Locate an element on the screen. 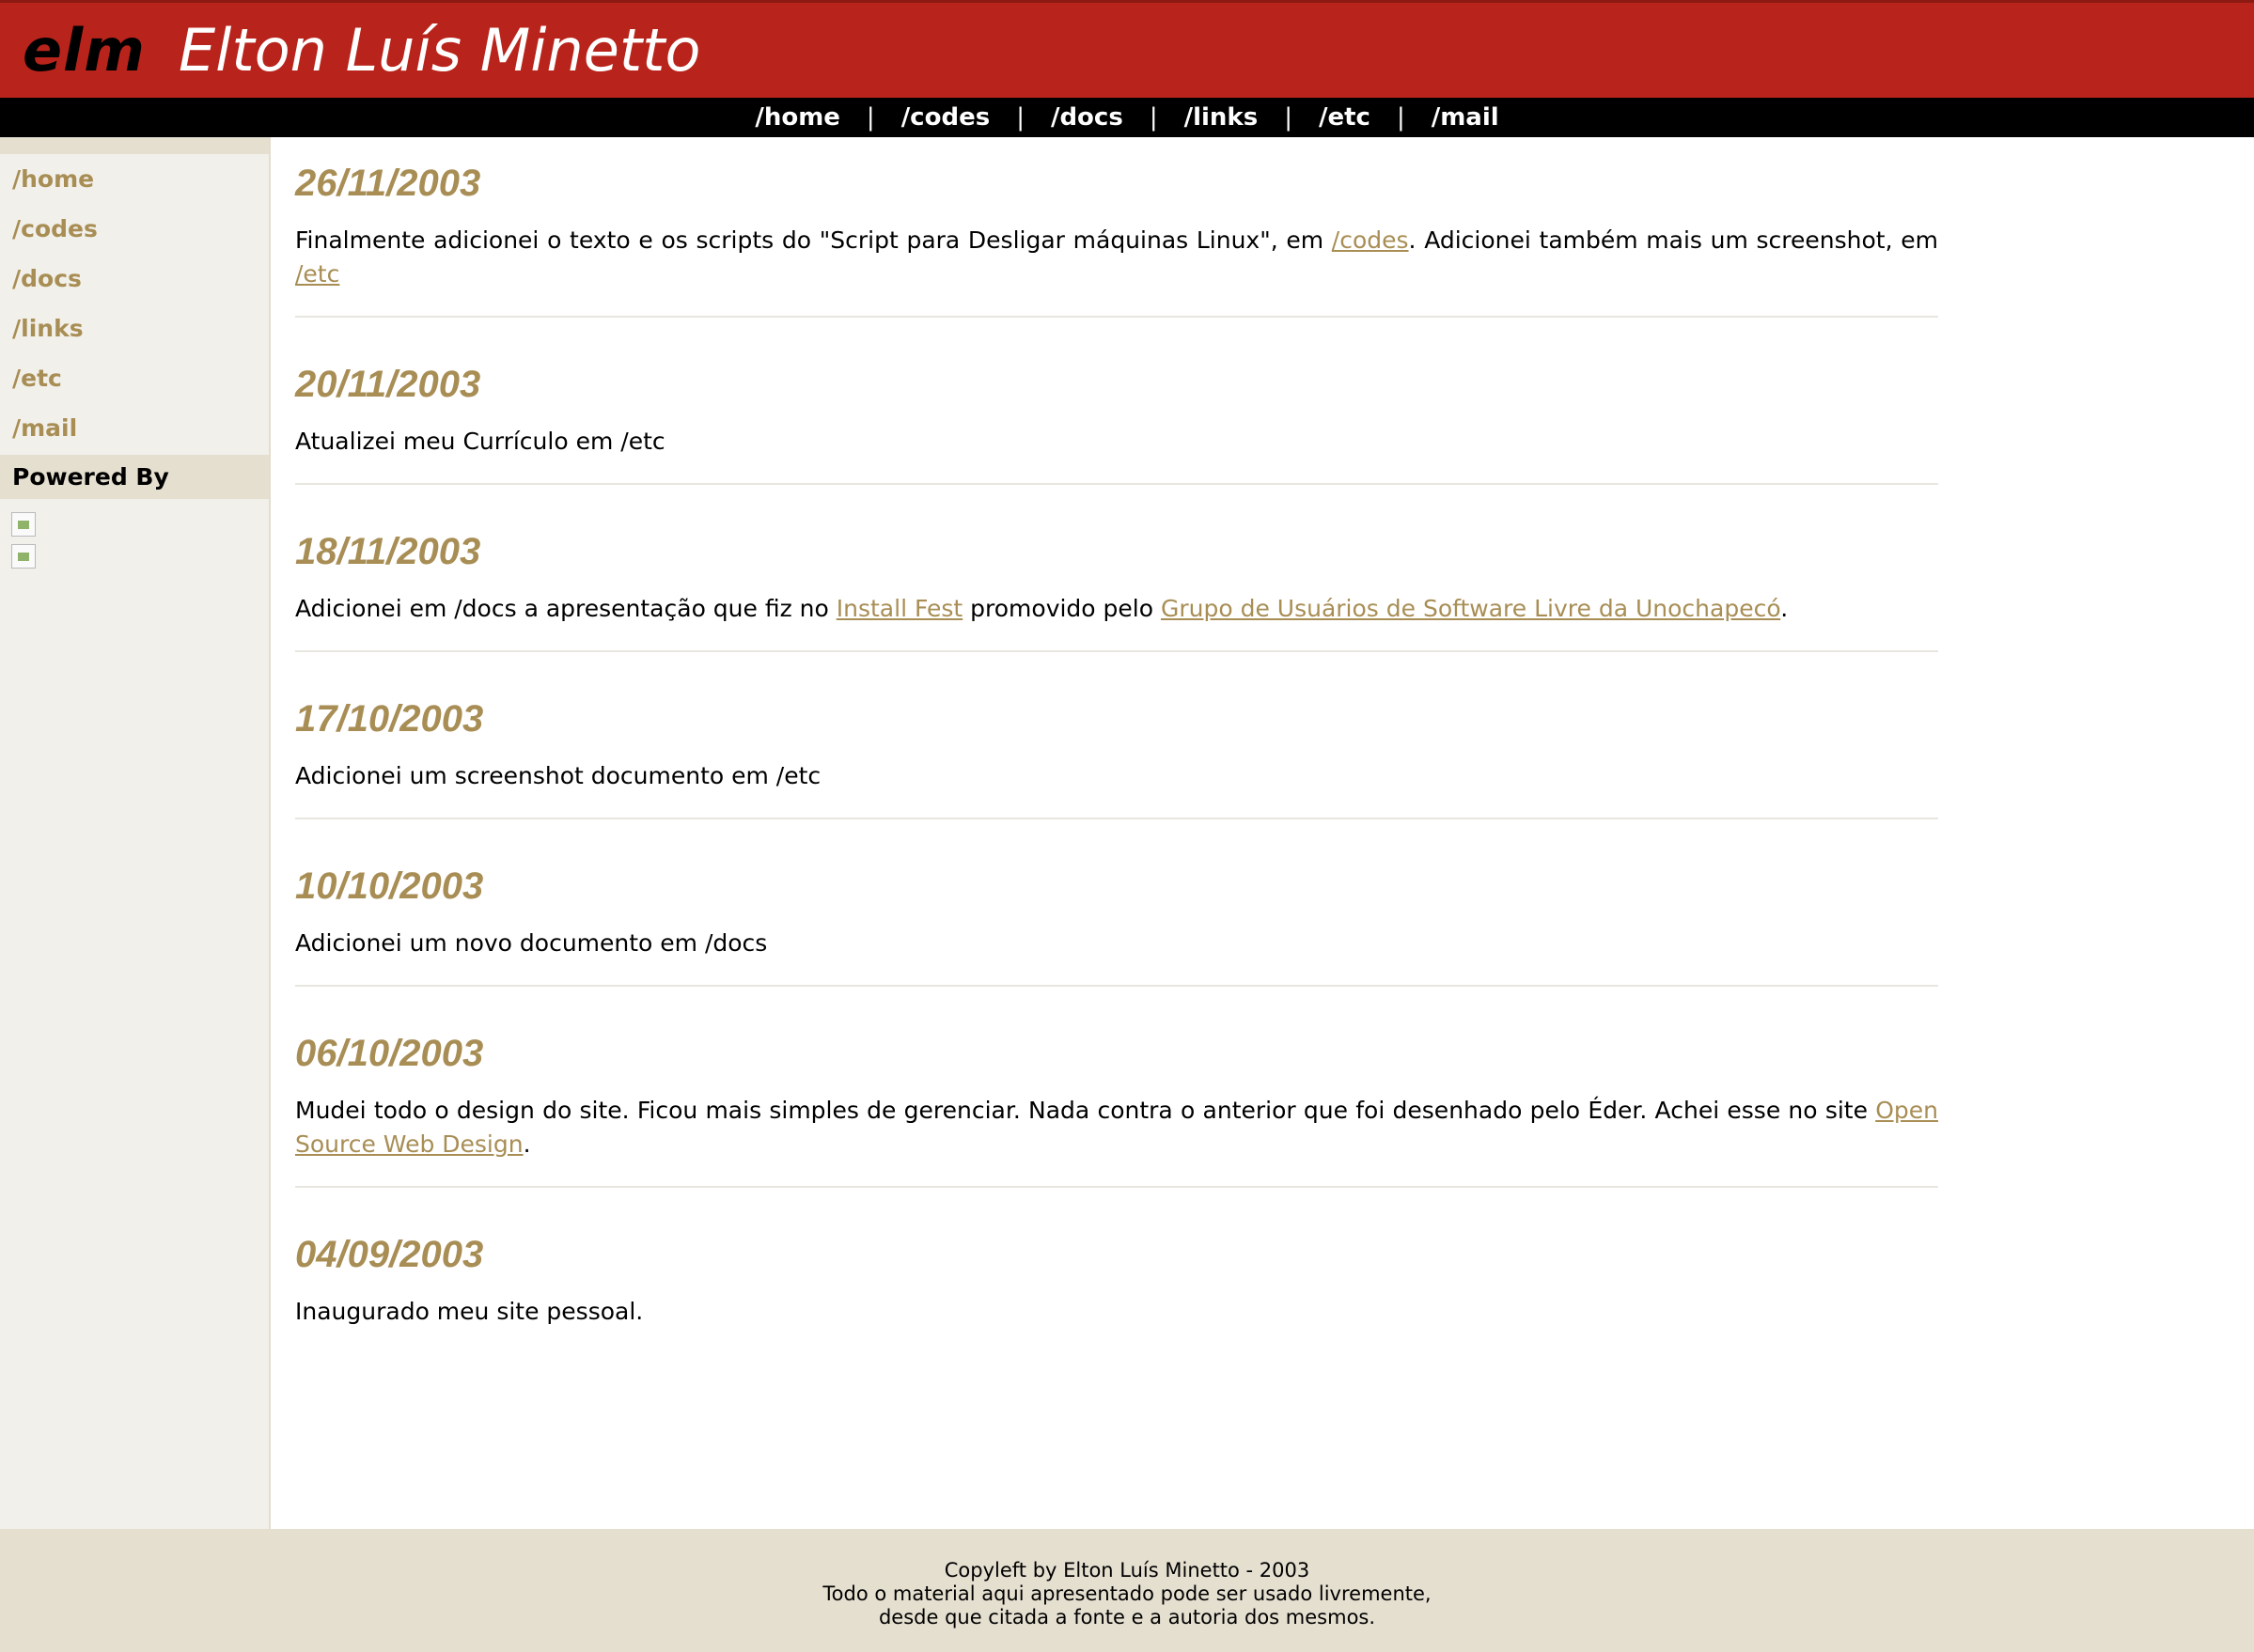 Image resolution: width=2254 pixels, height=1652 pixels. sidebar-item-mail: /mail is located at coordinates (135, 428).